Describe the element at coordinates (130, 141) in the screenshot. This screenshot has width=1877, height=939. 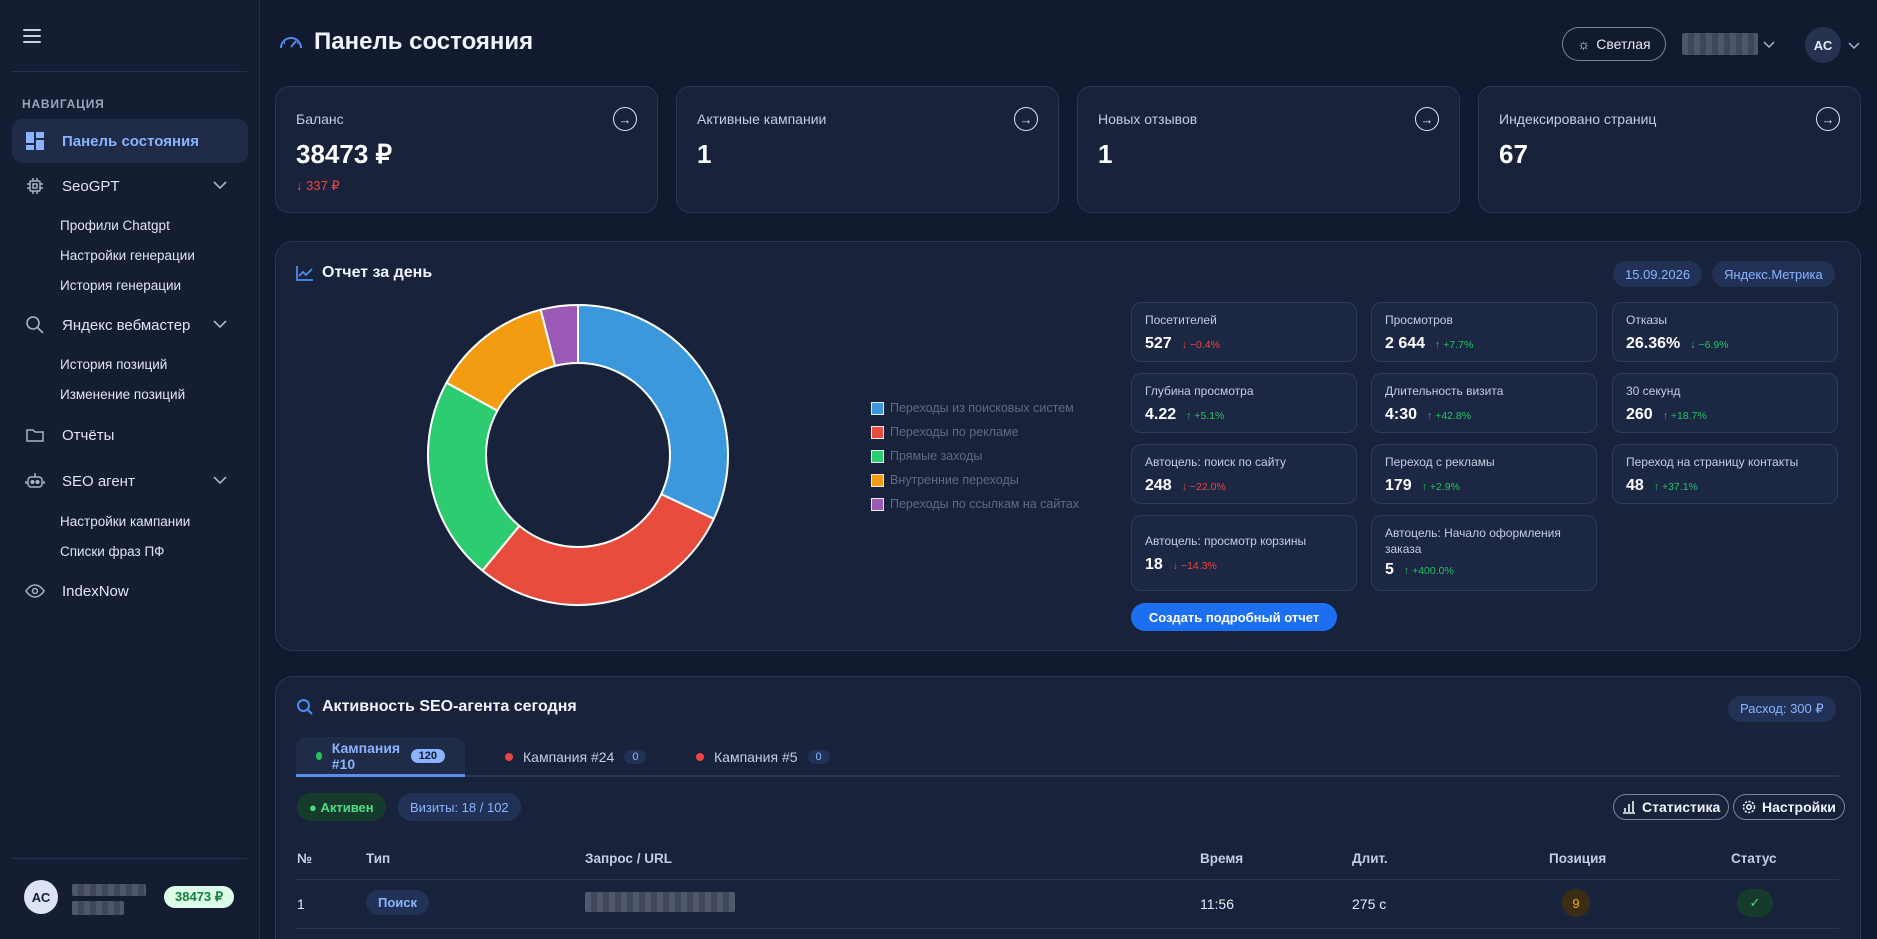
I see `nav-item-dashboard: Панель состояния` at that location.